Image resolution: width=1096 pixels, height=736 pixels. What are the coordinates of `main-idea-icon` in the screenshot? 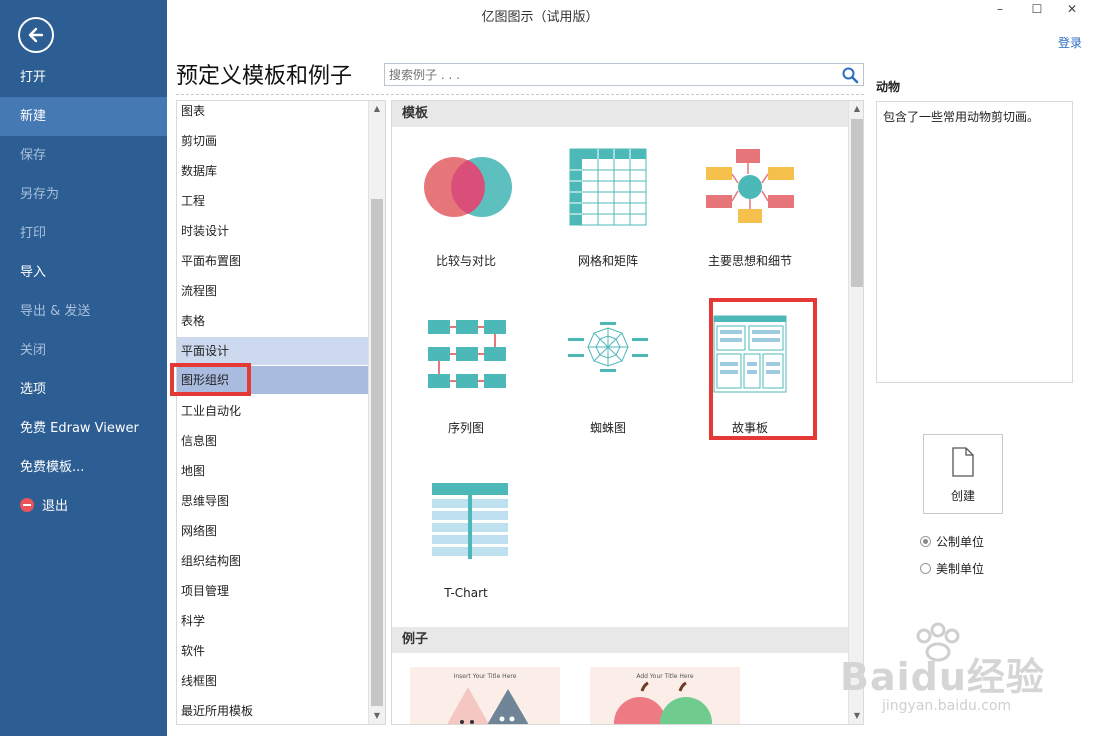 It's located at (750, 186).